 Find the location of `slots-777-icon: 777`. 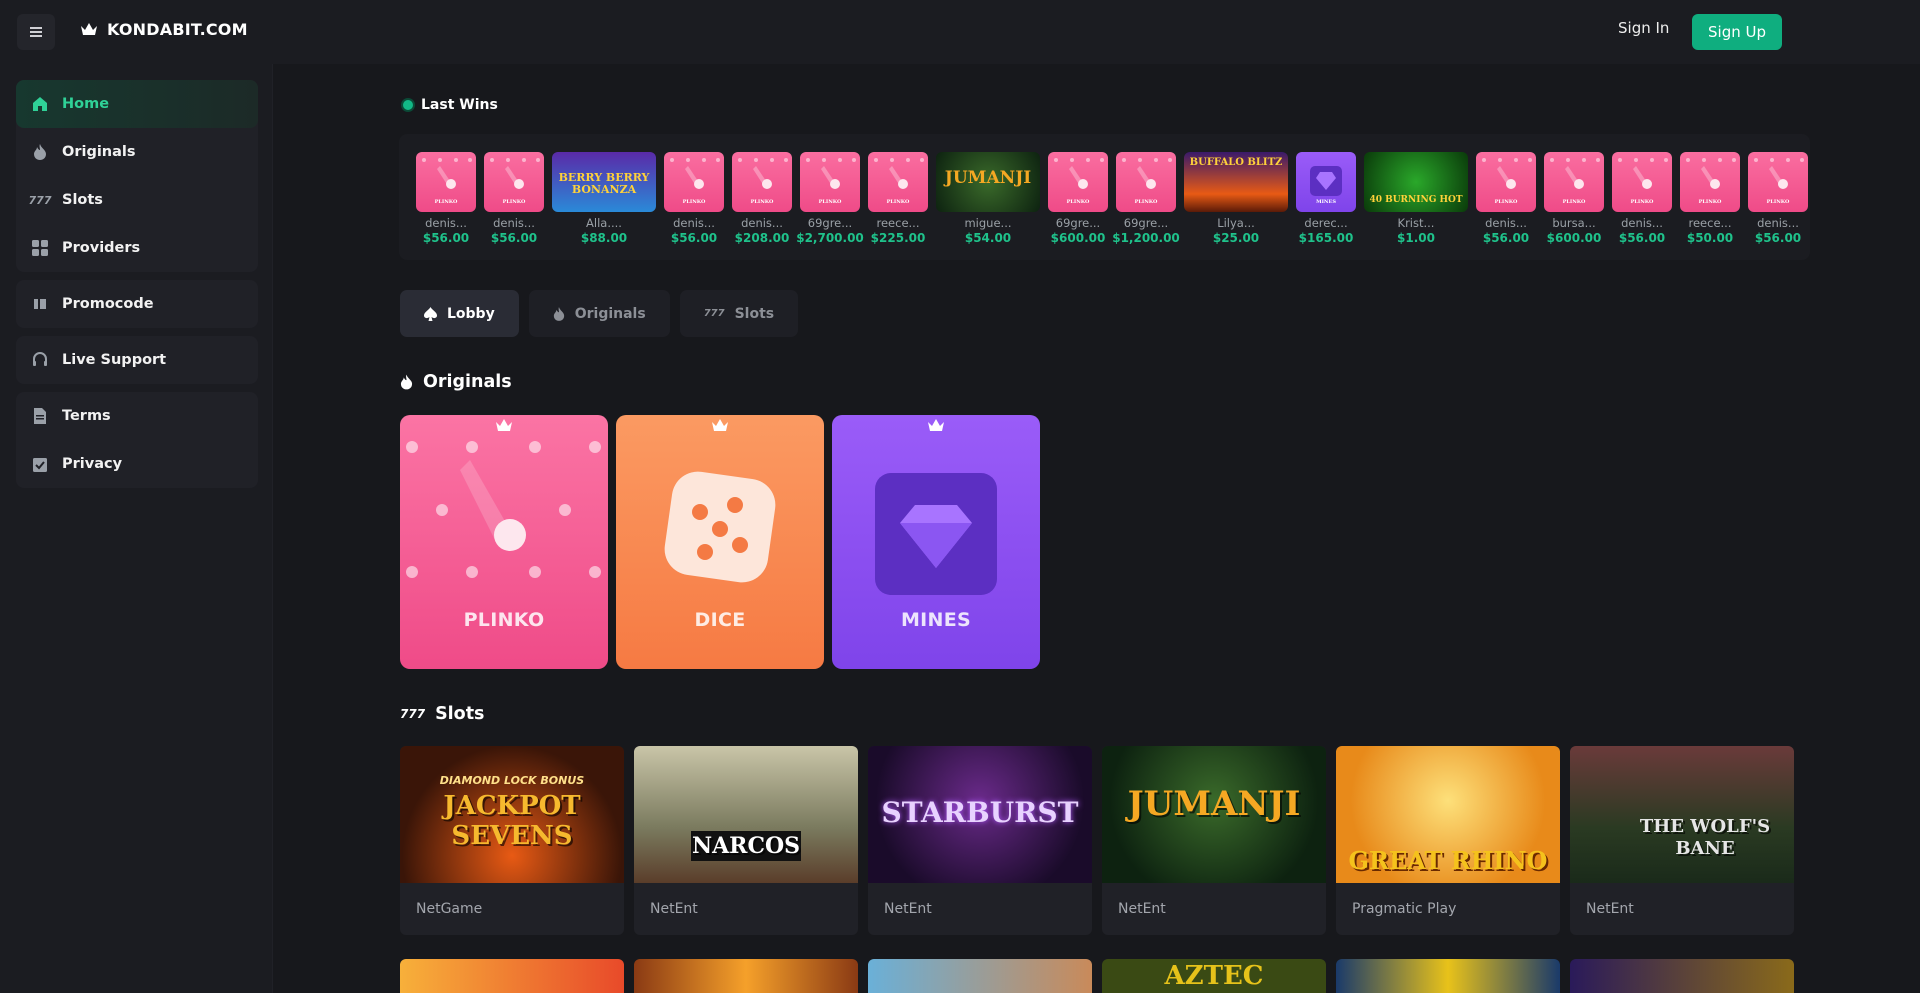

slots-777-icon: 777 is located at coordinates (714, 313).